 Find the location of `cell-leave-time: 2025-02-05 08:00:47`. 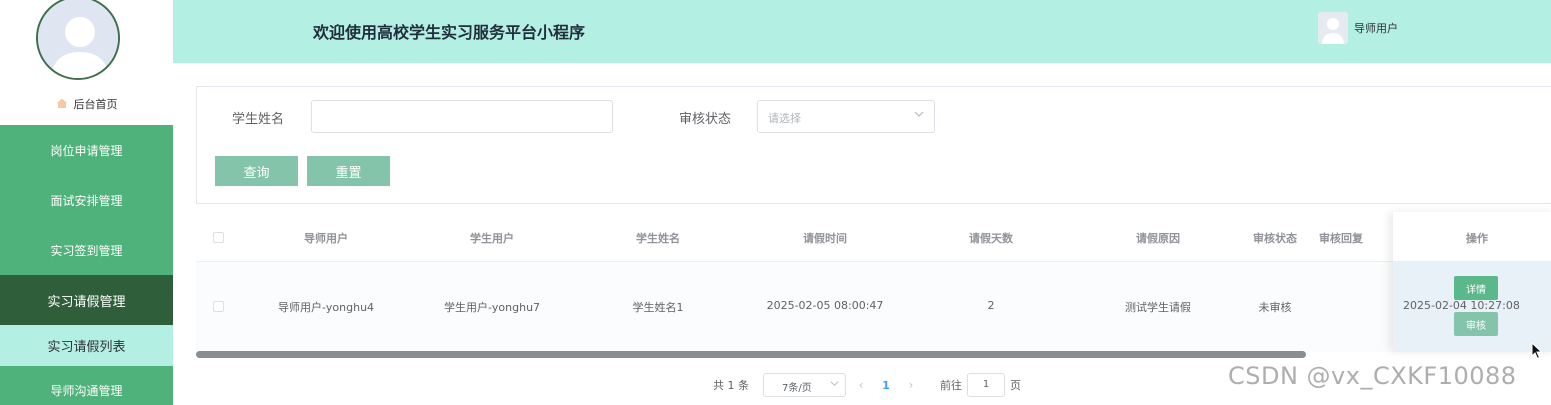

cell-leave-time: 2025-02-05 08:00:47 is located at coordinates (825, 305).